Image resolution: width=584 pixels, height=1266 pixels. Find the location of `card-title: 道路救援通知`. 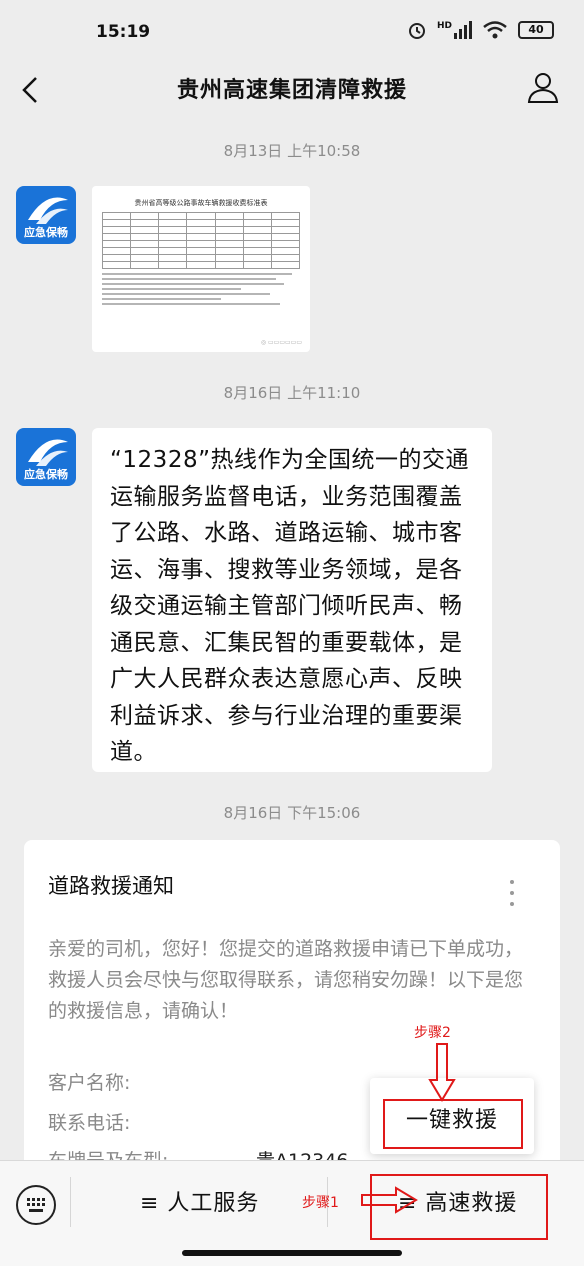

card-title: 道路救援通知 is located at coordinates (111, 886).